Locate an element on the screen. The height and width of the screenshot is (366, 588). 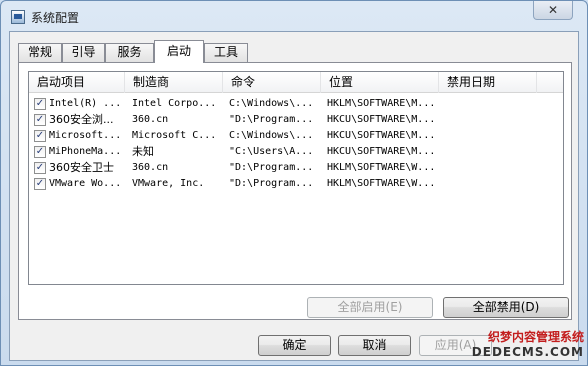
item-manufacturer: 未知 is located at coordinates (143, 151).